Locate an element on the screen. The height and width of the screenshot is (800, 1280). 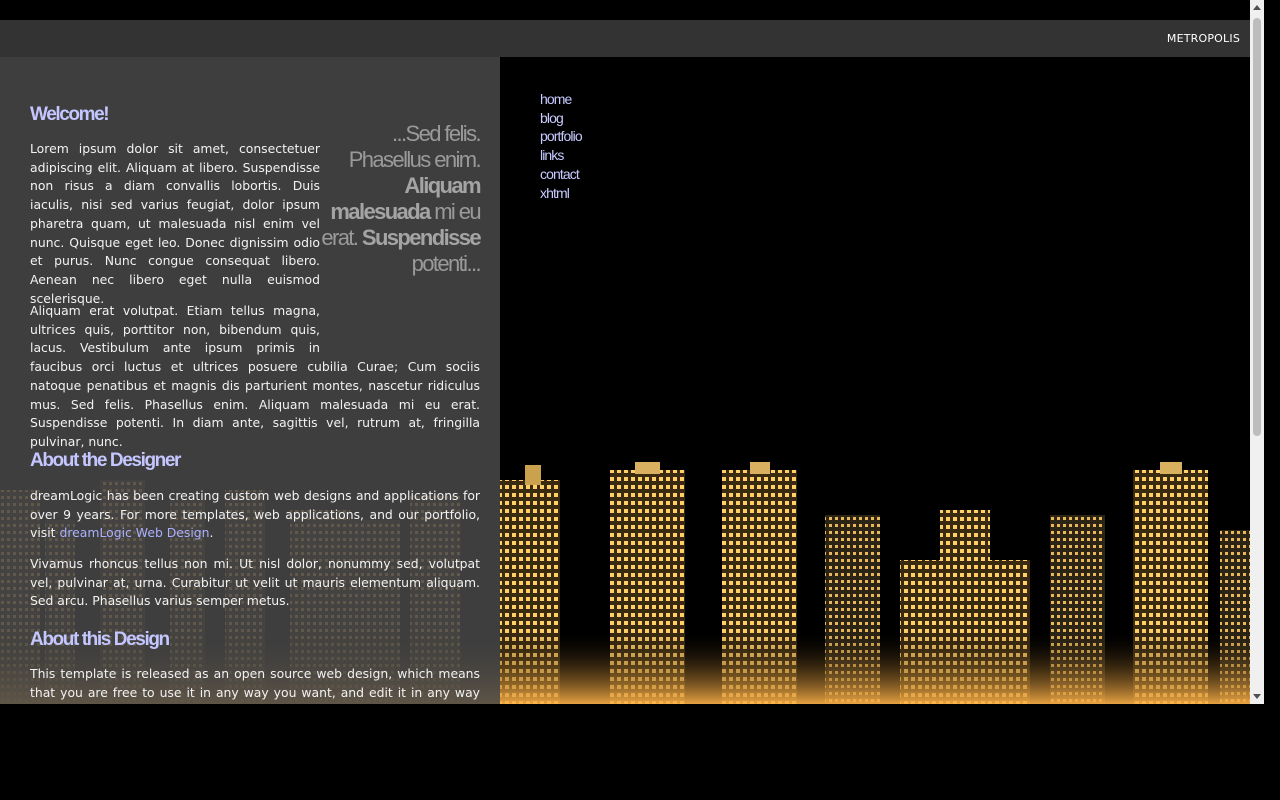
nav-link-portfolio: portfolio is located at coordinates (561, 136).